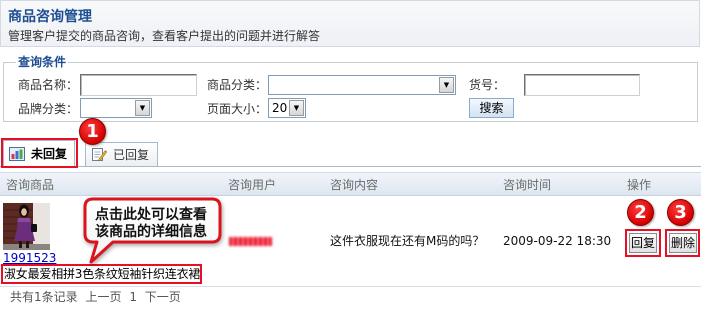  I want to click on sku-label: 货号：, so click(487, 85).